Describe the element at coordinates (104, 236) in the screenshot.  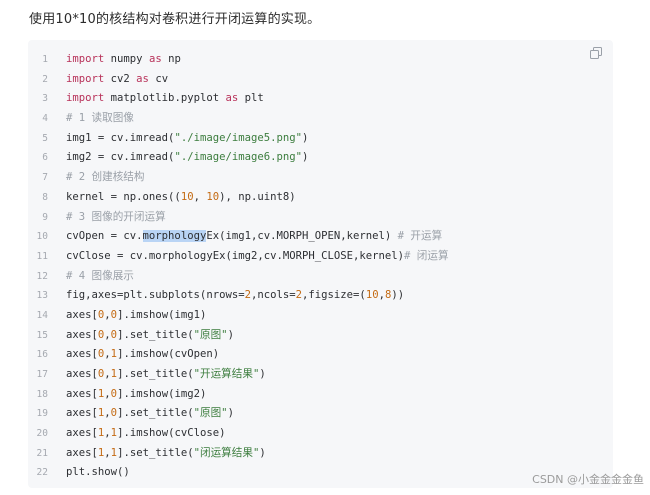
I see `code-token: cvOpen = cv.` at that location.